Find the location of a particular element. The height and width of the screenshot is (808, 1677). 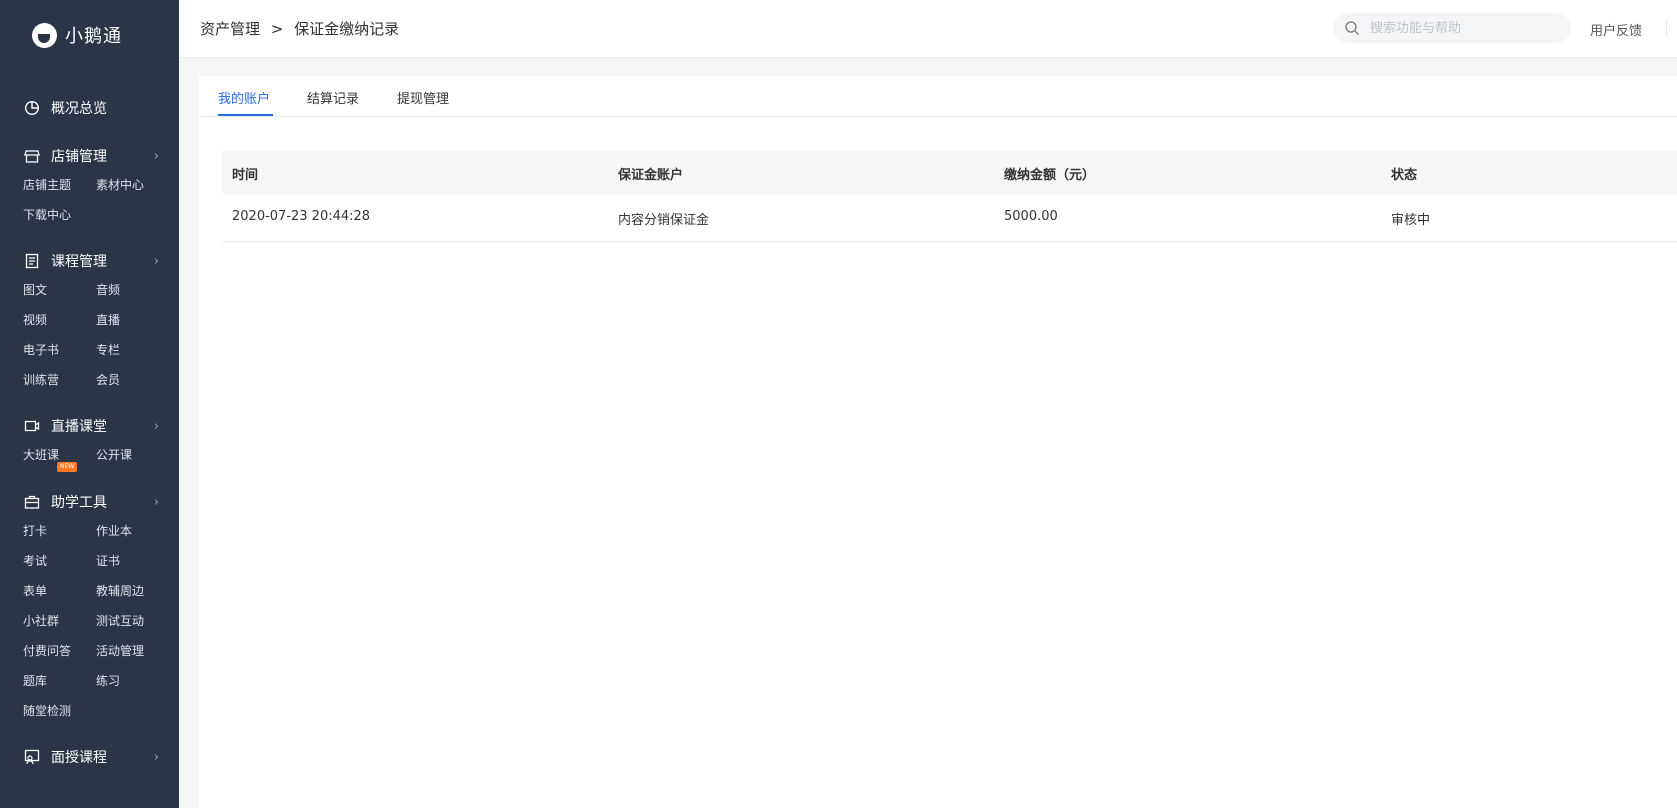

table-row: 2020-07-23 20:44:28 内容分销保证金 5000.00 审核中 is located at coordinates (949, 218).